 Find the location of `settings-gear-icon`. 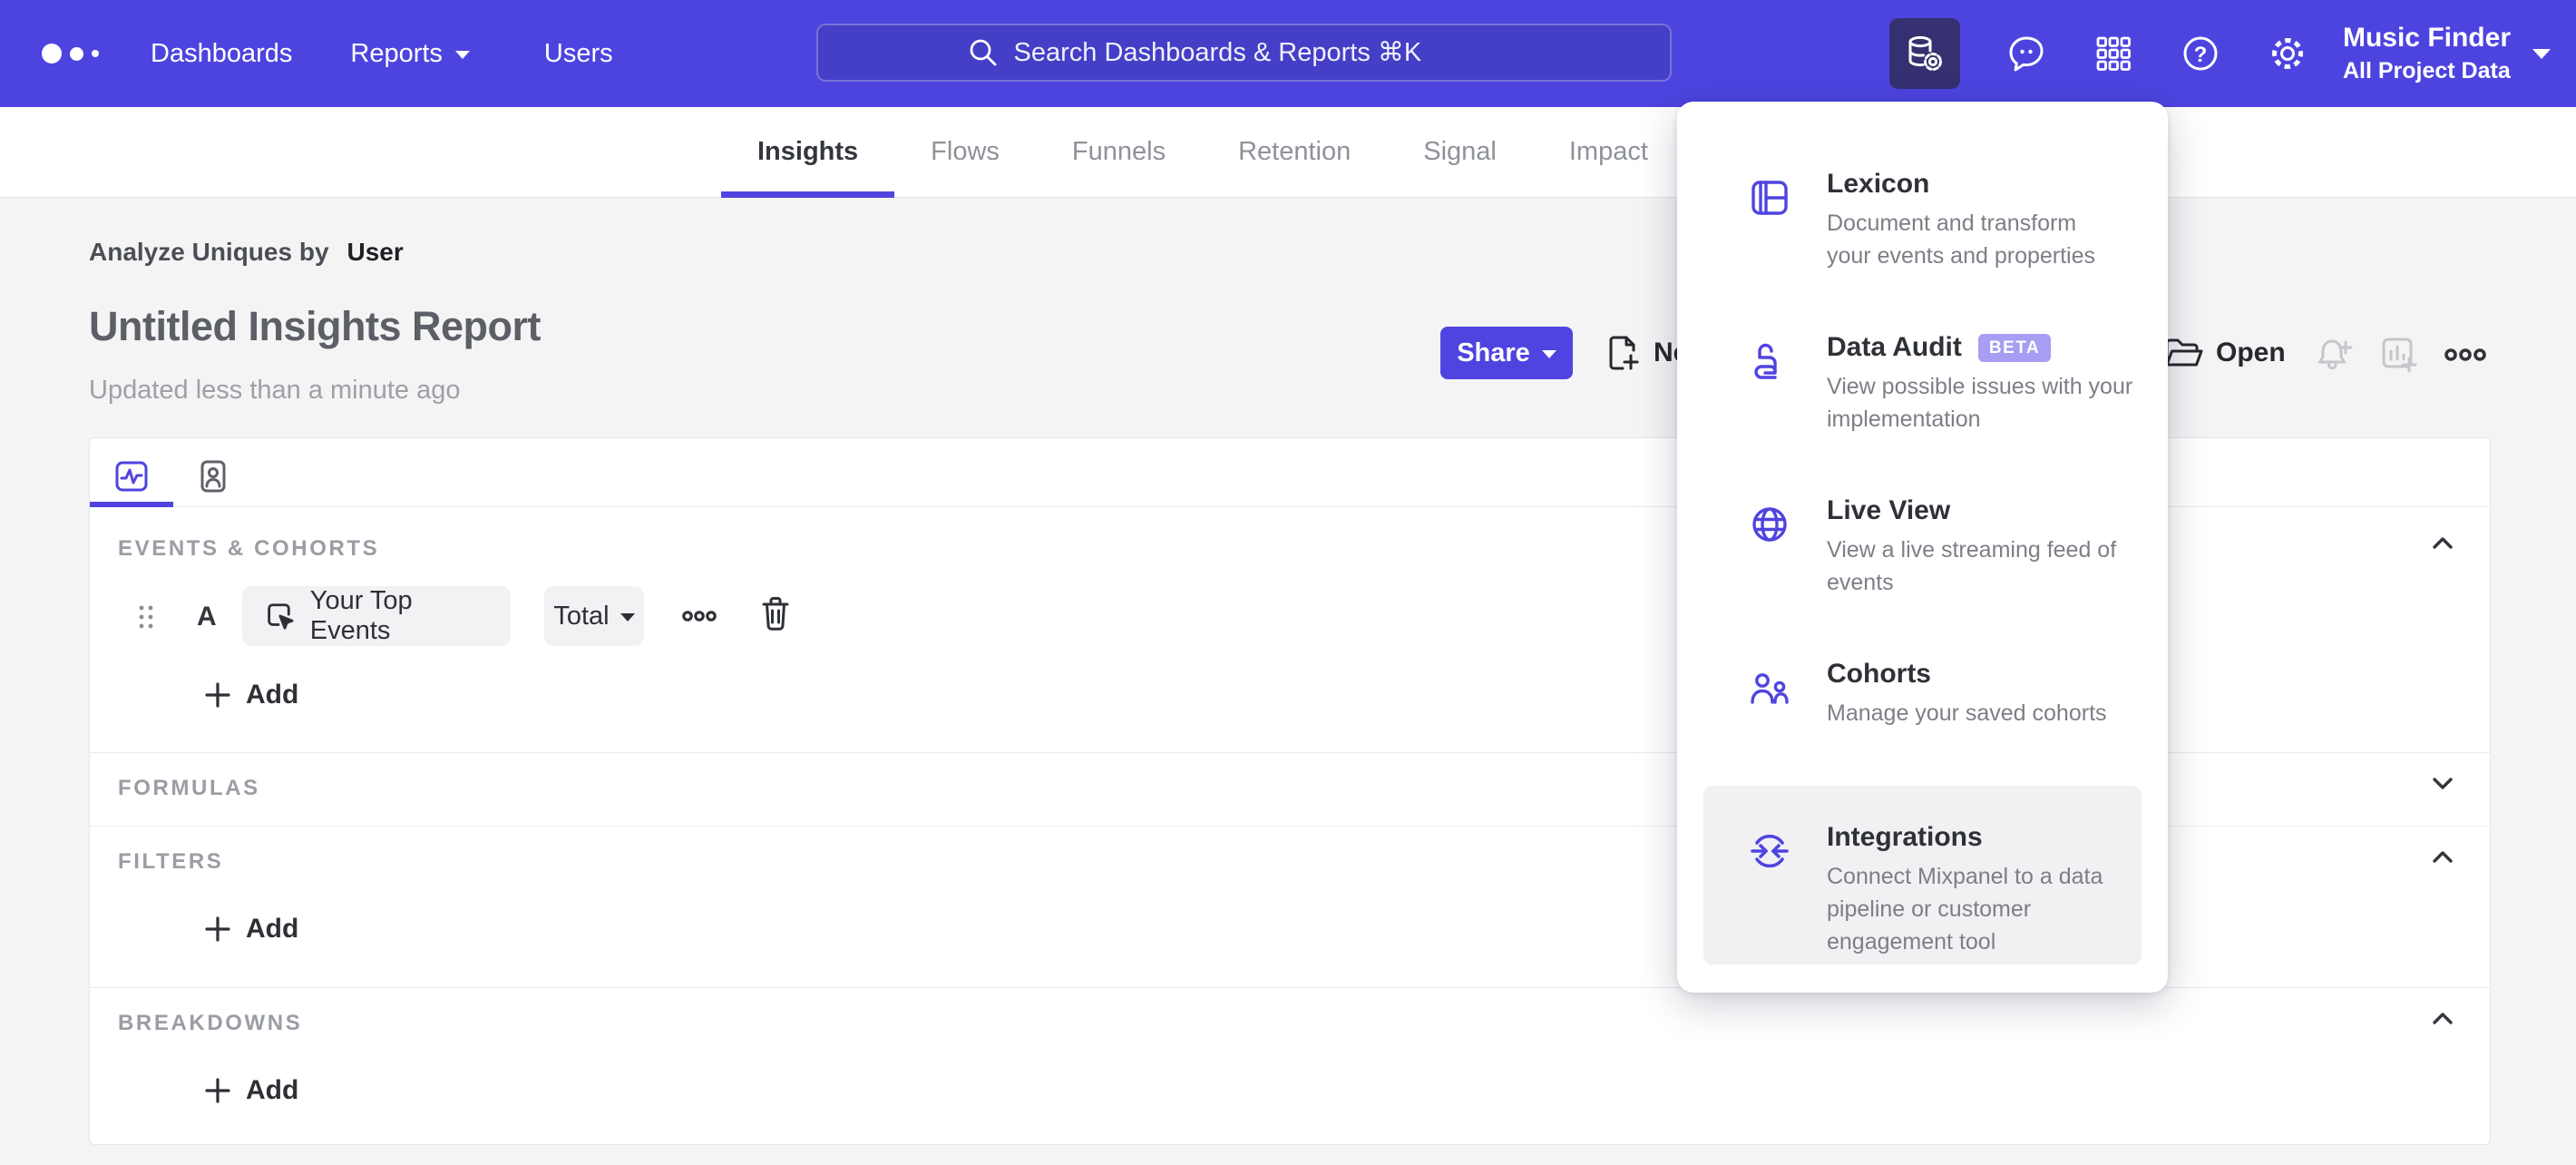

settings-gear-icon is located at coordinates (2287, 53).